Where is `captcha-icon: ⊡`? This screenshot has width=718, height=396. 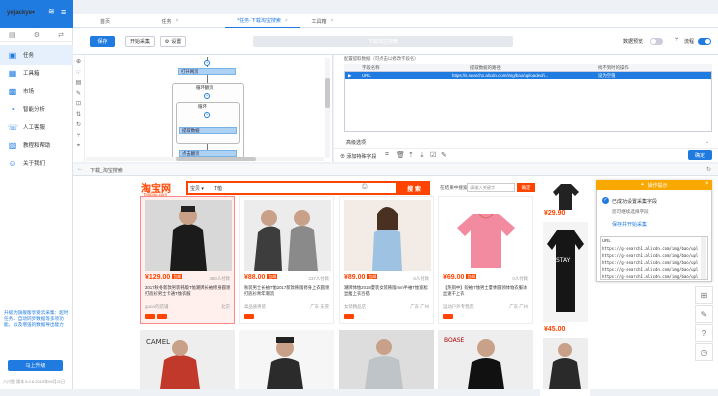
captcha-icon: ⊡ is located at coordinates (78, 104).